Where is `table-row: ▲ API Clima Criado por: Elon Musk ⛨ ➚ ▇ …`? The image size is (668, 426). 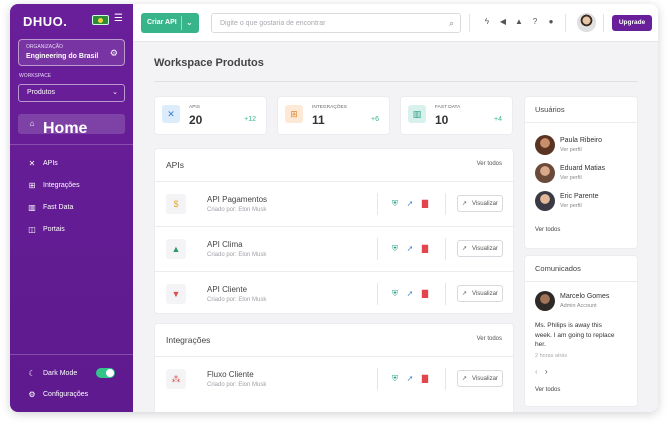
table-row: ▲ API Clima Criado por: Elon Musk ⛨ ➚ ▇ … is located at coordinates (335, 249).